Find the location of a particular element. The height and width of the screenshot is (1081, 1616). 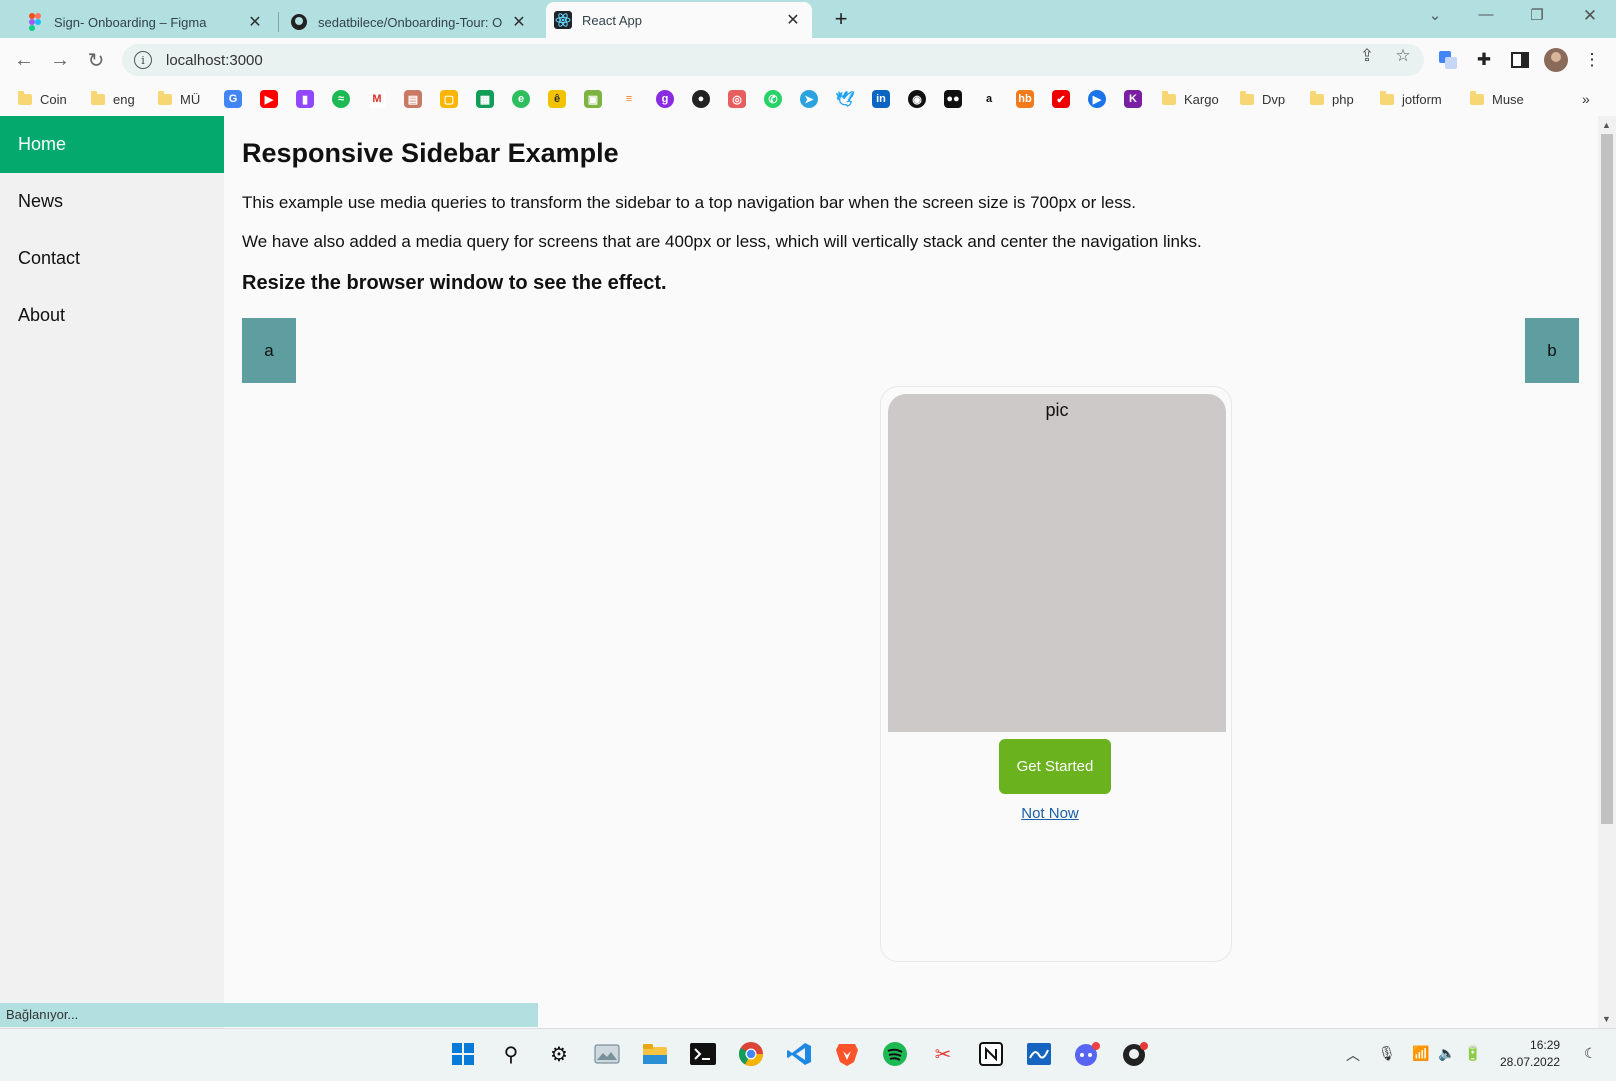

site-info-icon: i is located at coordinates (143, 60).